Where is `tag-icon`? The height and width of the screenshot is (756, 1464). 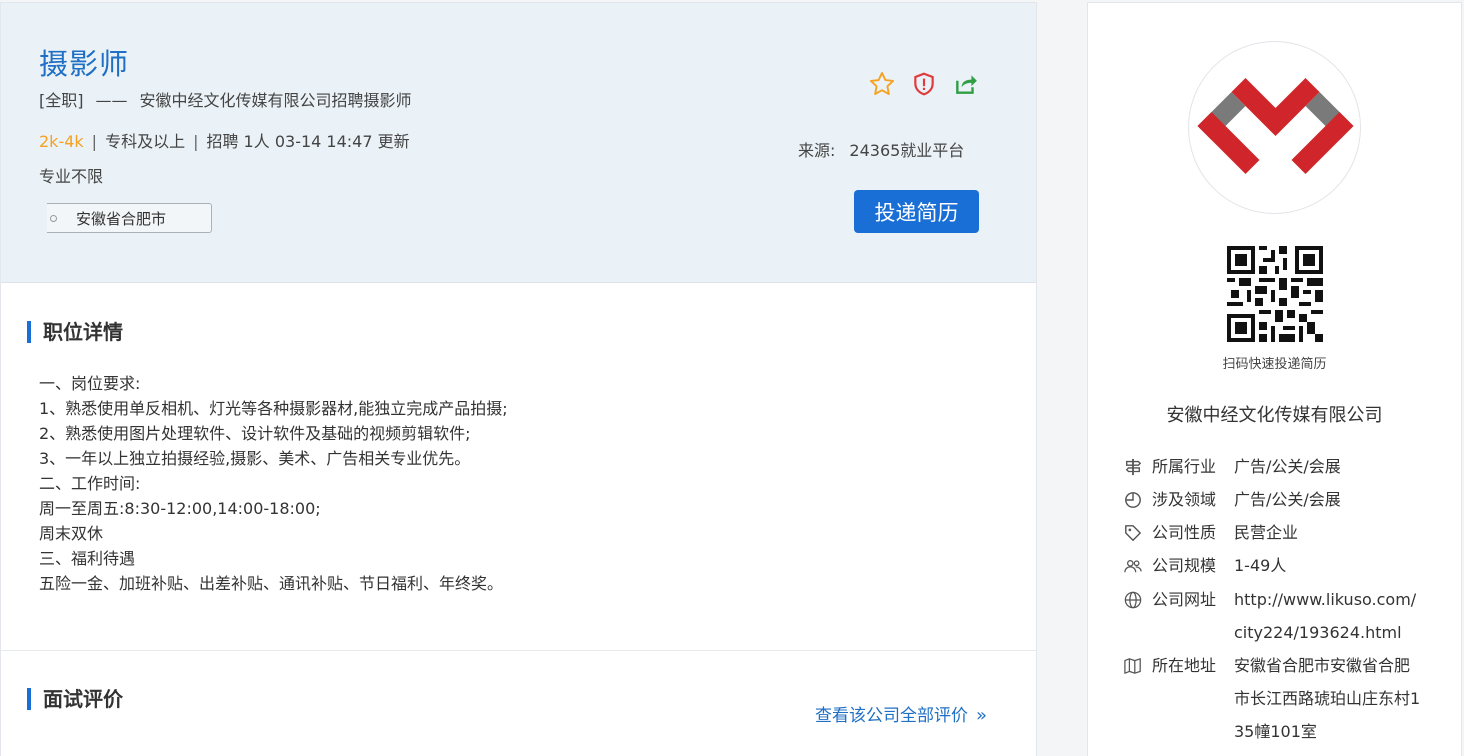 tag-icon is located at coordinates (1135, 532).